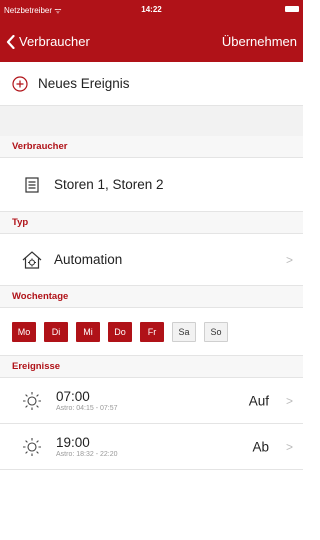 This screenshot has width=320, height=540. What do you see at coordinates (151, 41) in the screenshot?
I see `navigation-bar: Verbraucher Übernehmen` at bounding box center [151, 41].